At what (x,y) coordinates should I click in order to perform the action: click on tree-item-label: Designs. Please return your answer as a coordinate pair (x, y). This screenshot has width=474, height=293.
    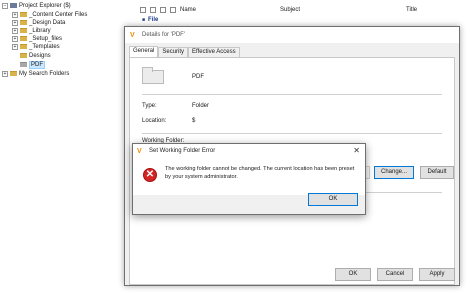
    Looking at the image, I should click on (40, 55).